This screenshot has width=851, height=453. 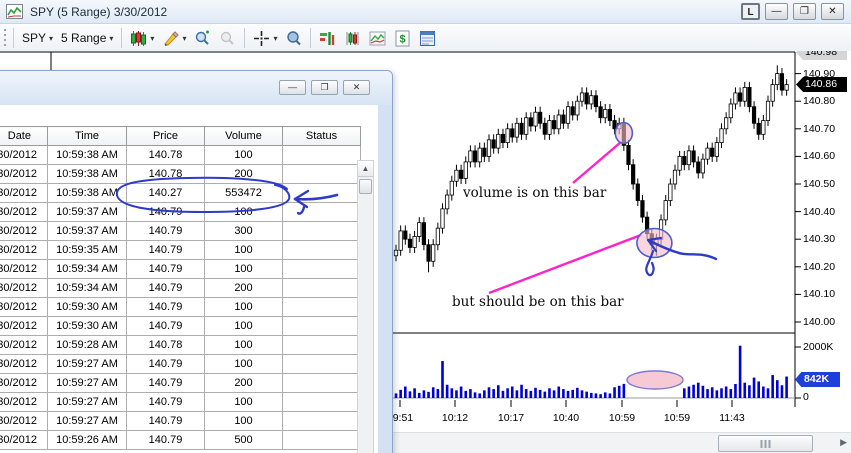 I want to click on column-header-price: Price, so click(x=165, y=136).